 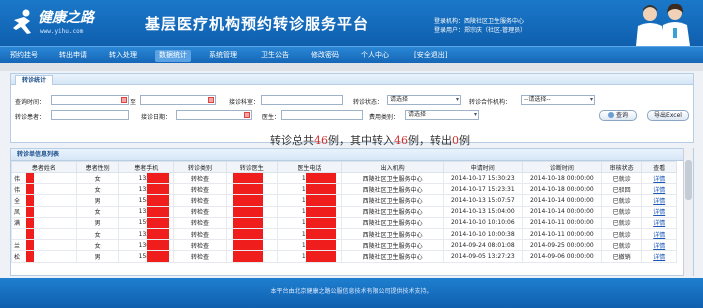 What do you see at coordinates (73, 56) in the screenshot?
I see `nav-item-transfer-out: 转出申请` at bounding box center [73, 56].